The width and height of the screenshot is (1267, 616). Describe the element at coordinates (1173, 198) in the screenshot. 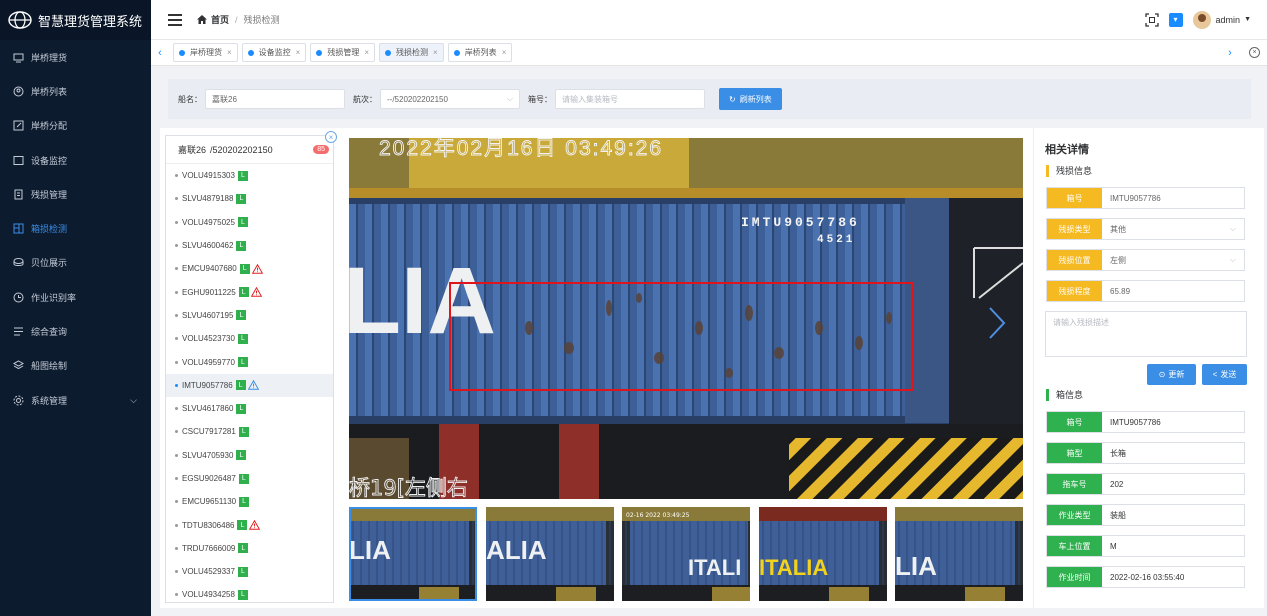

I see `field-value: IMTU9057786` at that location.